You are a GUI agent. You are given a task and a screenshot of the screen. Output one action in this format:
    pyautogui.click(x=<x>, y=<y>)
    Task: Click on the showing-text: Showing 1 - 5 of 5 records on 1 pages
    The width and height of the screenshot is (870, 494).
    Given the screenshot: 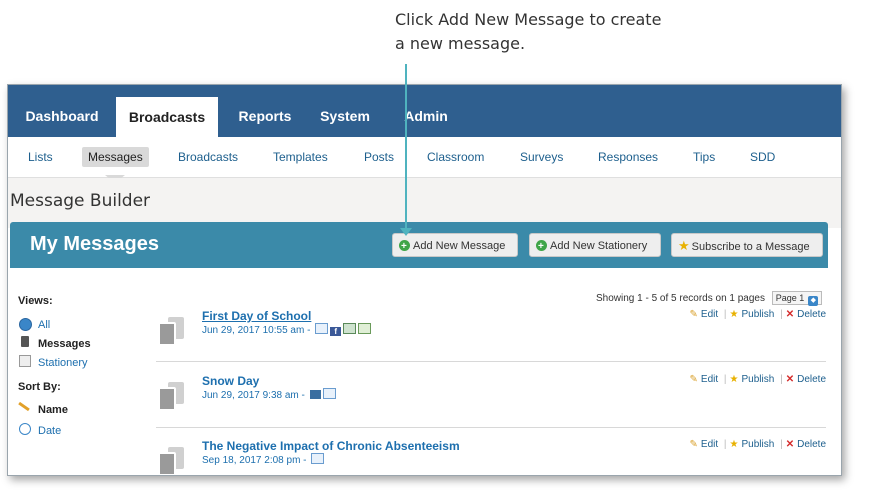 What is the action you would take?
    pyautogui.click(x=680, y=298)
    